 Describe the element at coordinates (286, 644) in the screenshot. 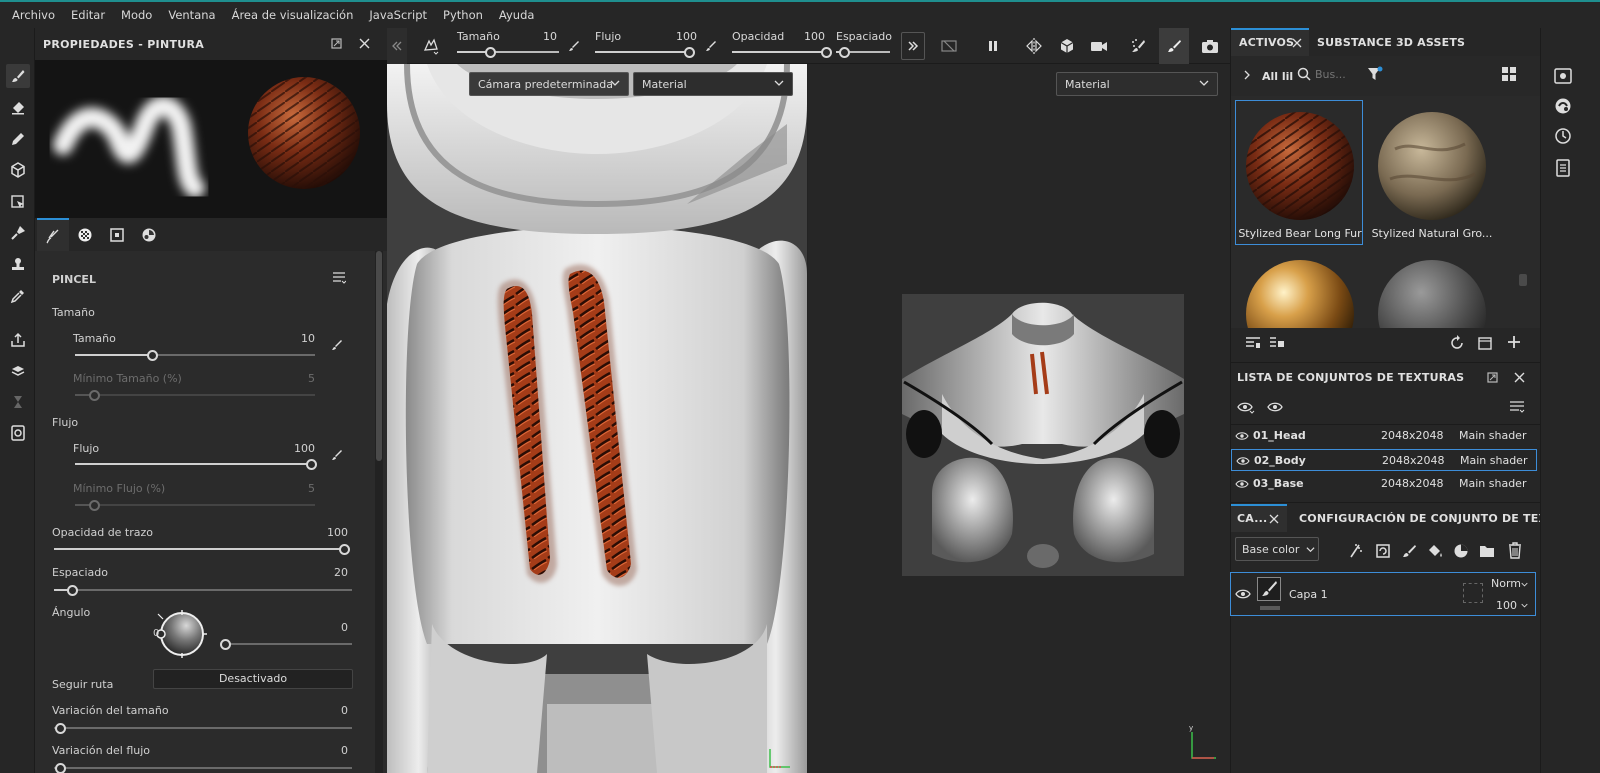

I see `angle-slider` at that location.